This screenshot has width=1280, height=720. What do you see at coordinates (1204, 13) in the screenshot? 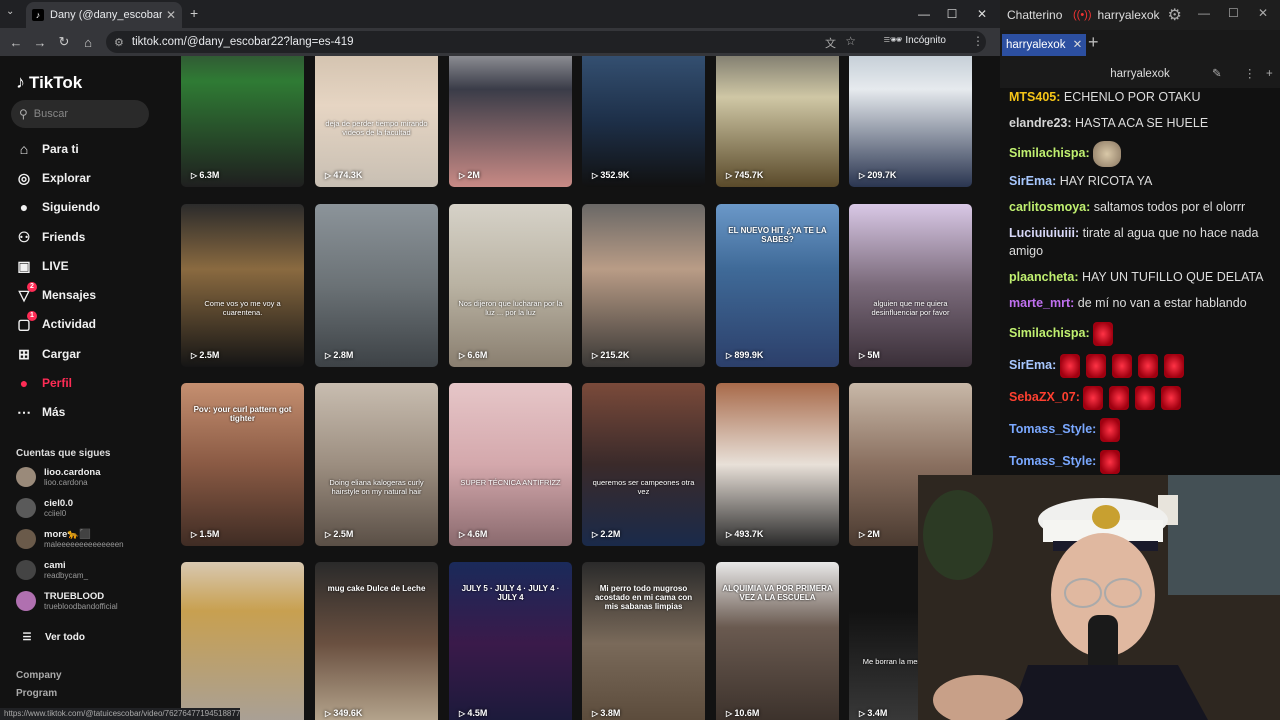
I see `chat-minimize-icon: —` at bounding box center [1204, 13].